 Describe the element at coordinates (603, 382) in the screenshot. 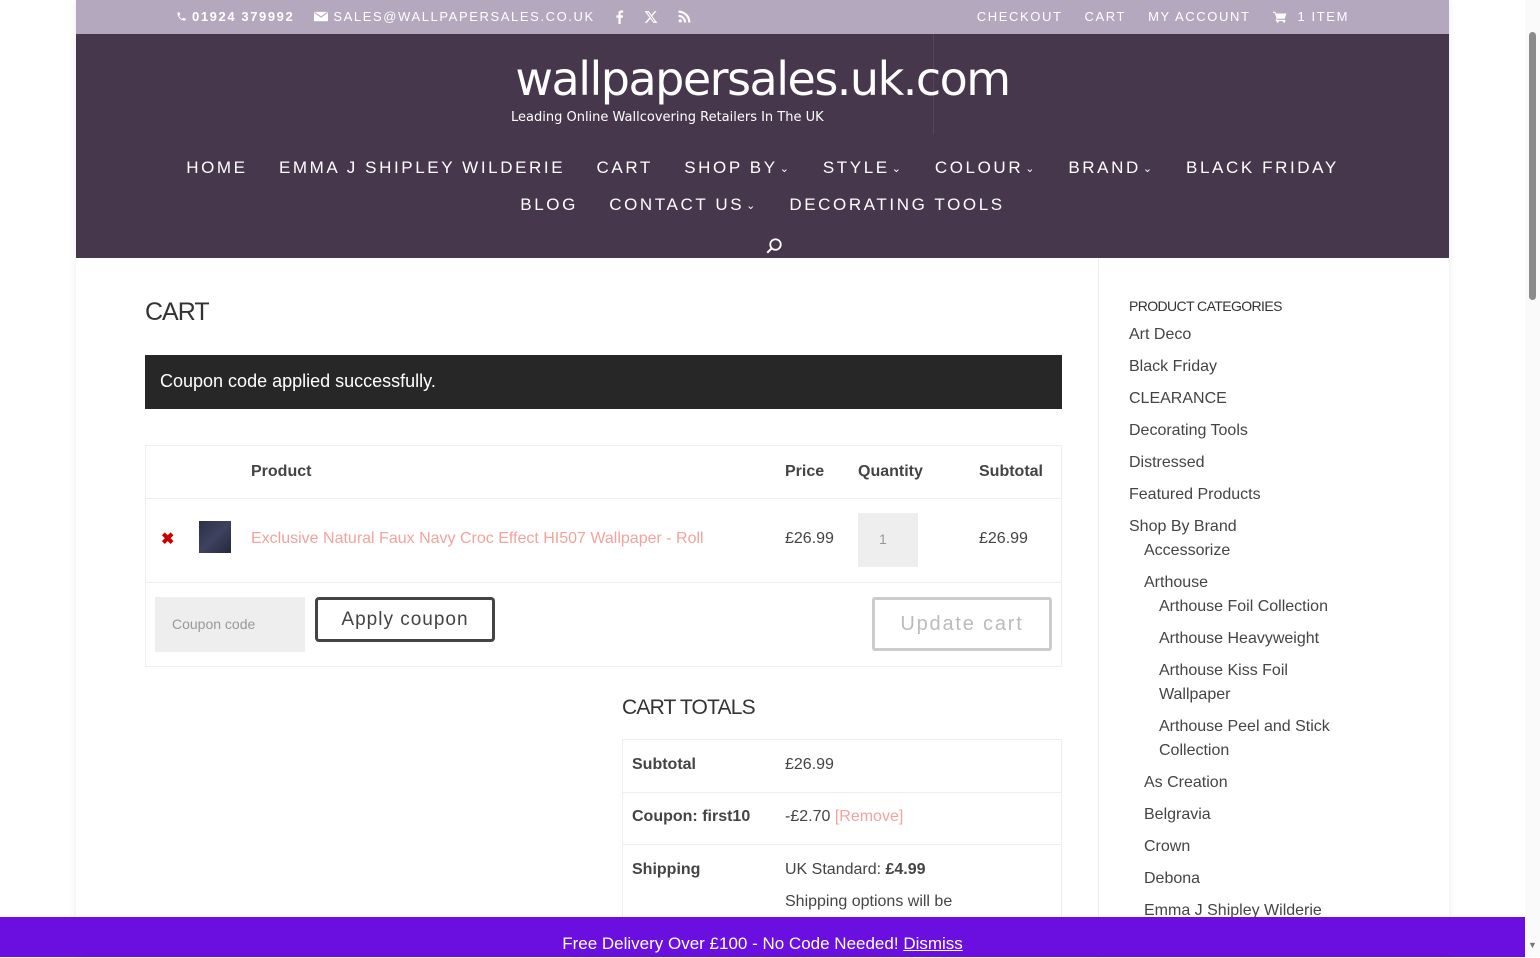

I see `coupon-notice: Coupon code applied successfully.` at that location.